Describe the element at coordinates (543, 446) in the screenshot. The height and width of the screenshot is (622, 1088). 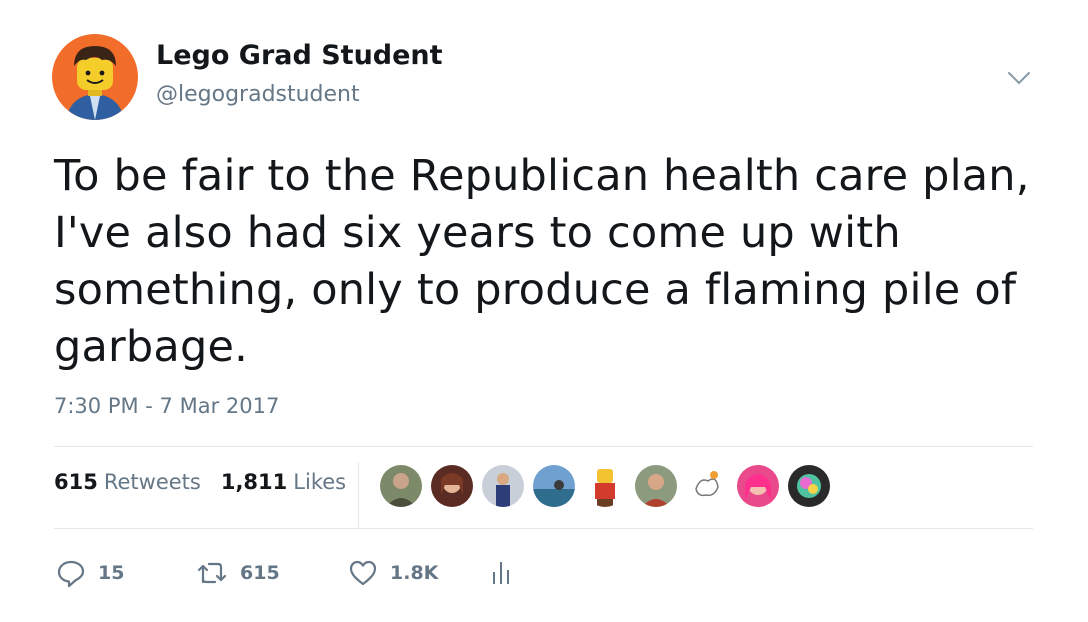
I see `divider-top` at that location.